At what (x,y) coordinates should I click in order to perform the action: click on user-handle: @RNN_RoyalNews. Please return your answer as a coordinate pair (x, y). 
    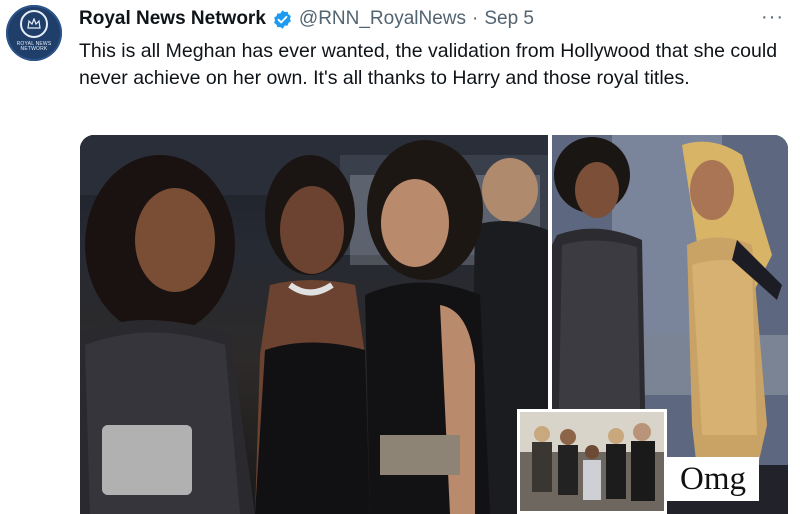
    Looking at the image, I should click on (382, 19).